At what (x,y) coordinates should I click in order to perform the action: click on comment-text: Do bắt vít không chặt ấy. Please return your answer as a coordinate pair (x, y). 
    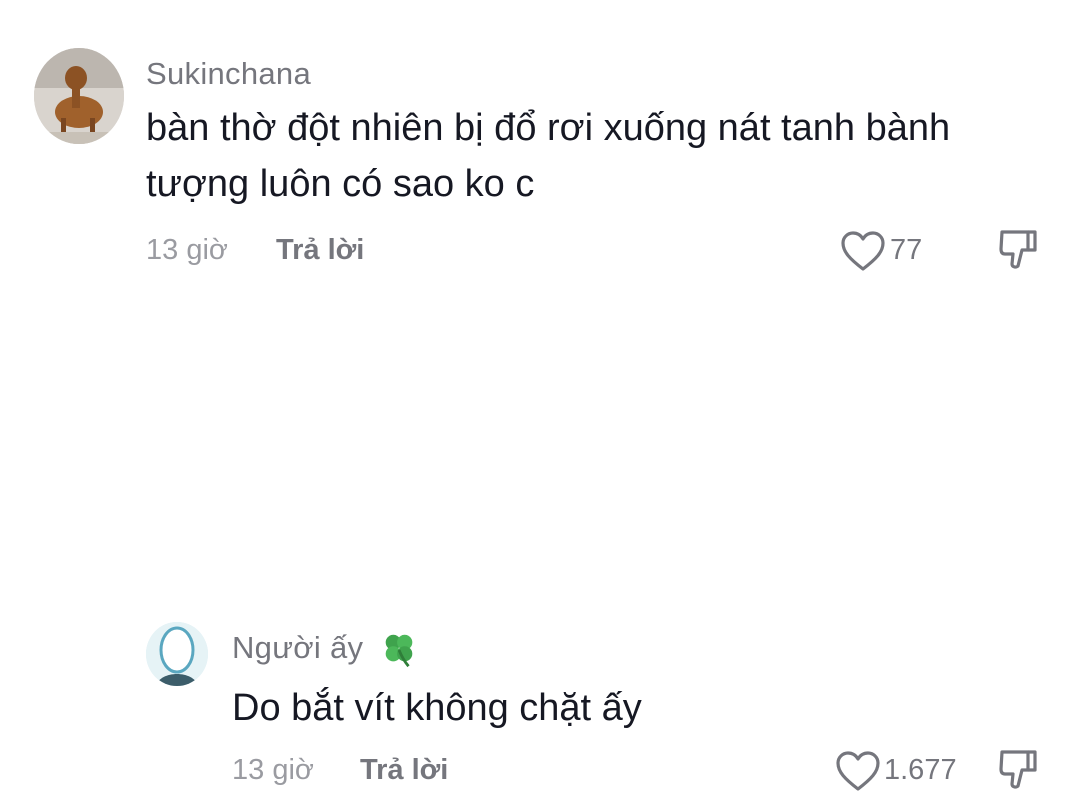
    Looking at the image, I should click on (632, 708).